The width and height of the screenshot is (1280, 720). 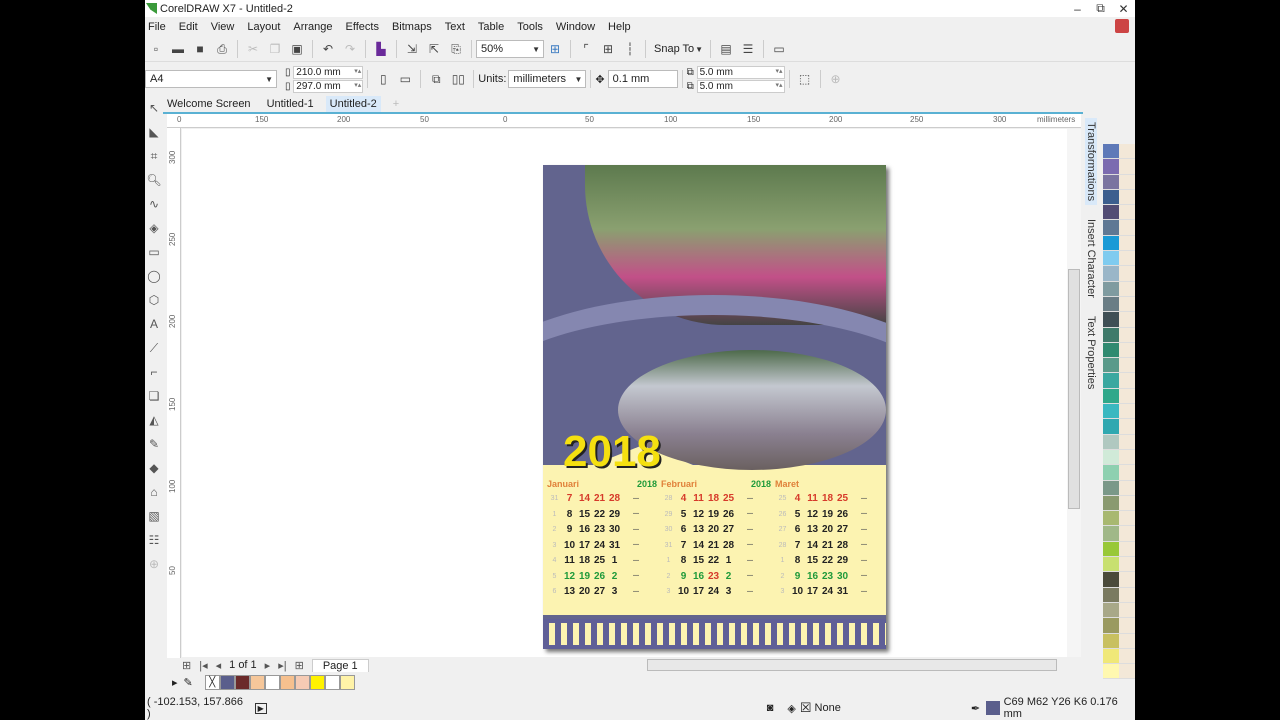 What do you see at coordinates (297, 49) in the screenshot?
I see `paste-icon: ▣` at bounding box center [297, 49].